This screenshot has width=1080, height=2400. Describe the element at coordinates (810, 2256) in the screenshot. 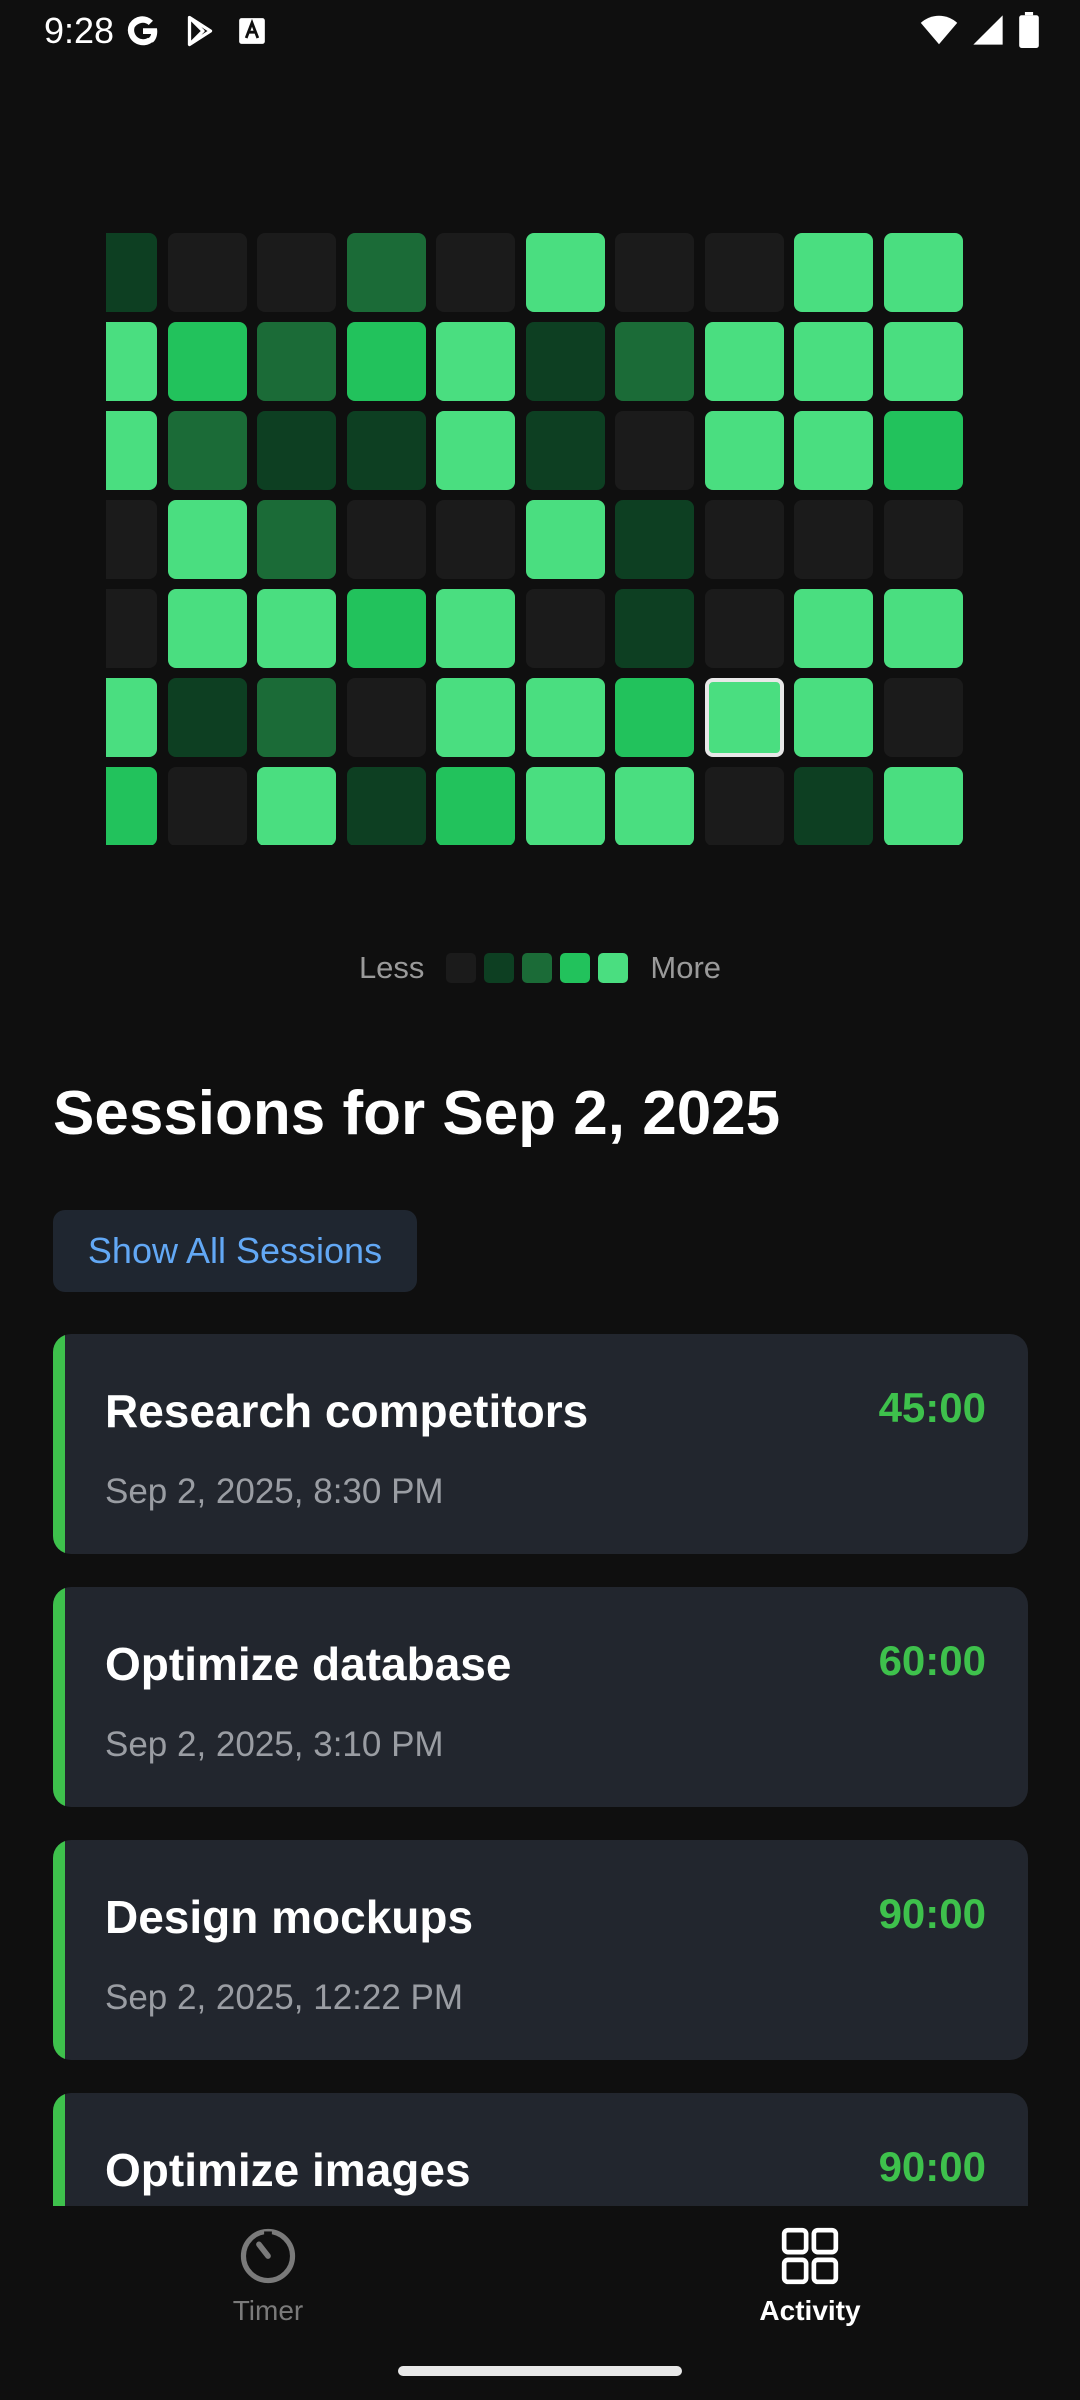

I see `grid-icon` at that location.